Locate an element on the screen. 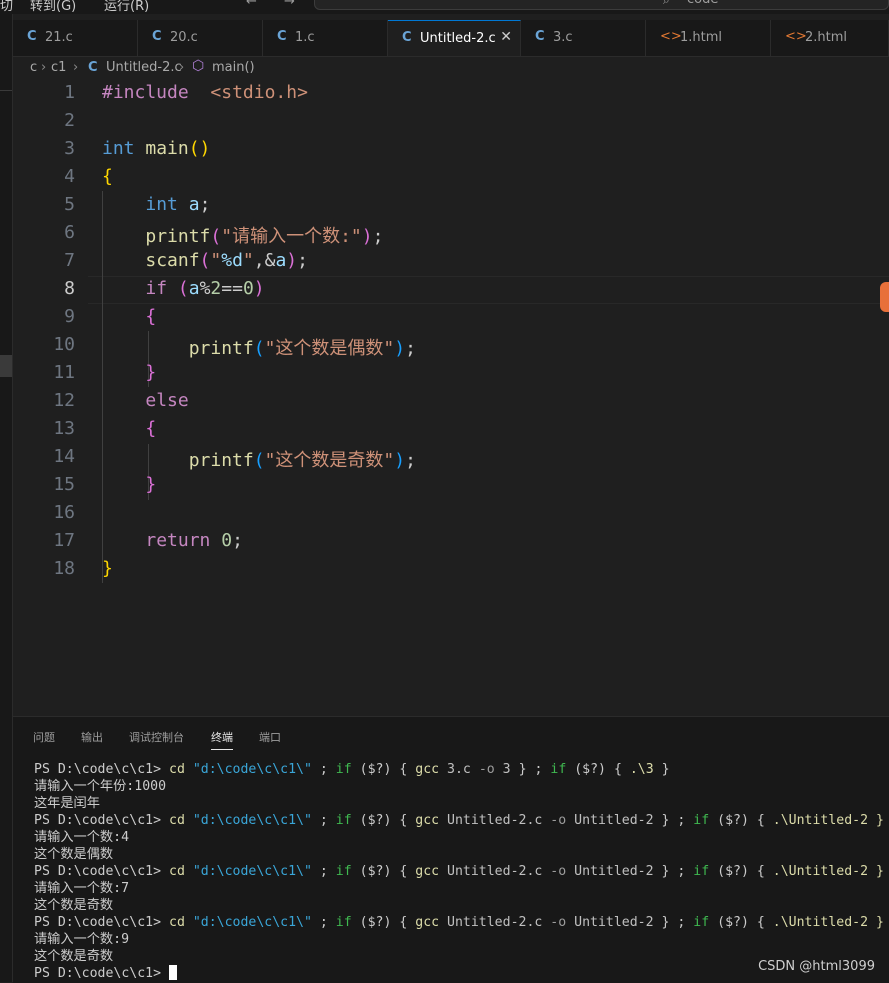  activity-bar is located at coordinates (6, 498).